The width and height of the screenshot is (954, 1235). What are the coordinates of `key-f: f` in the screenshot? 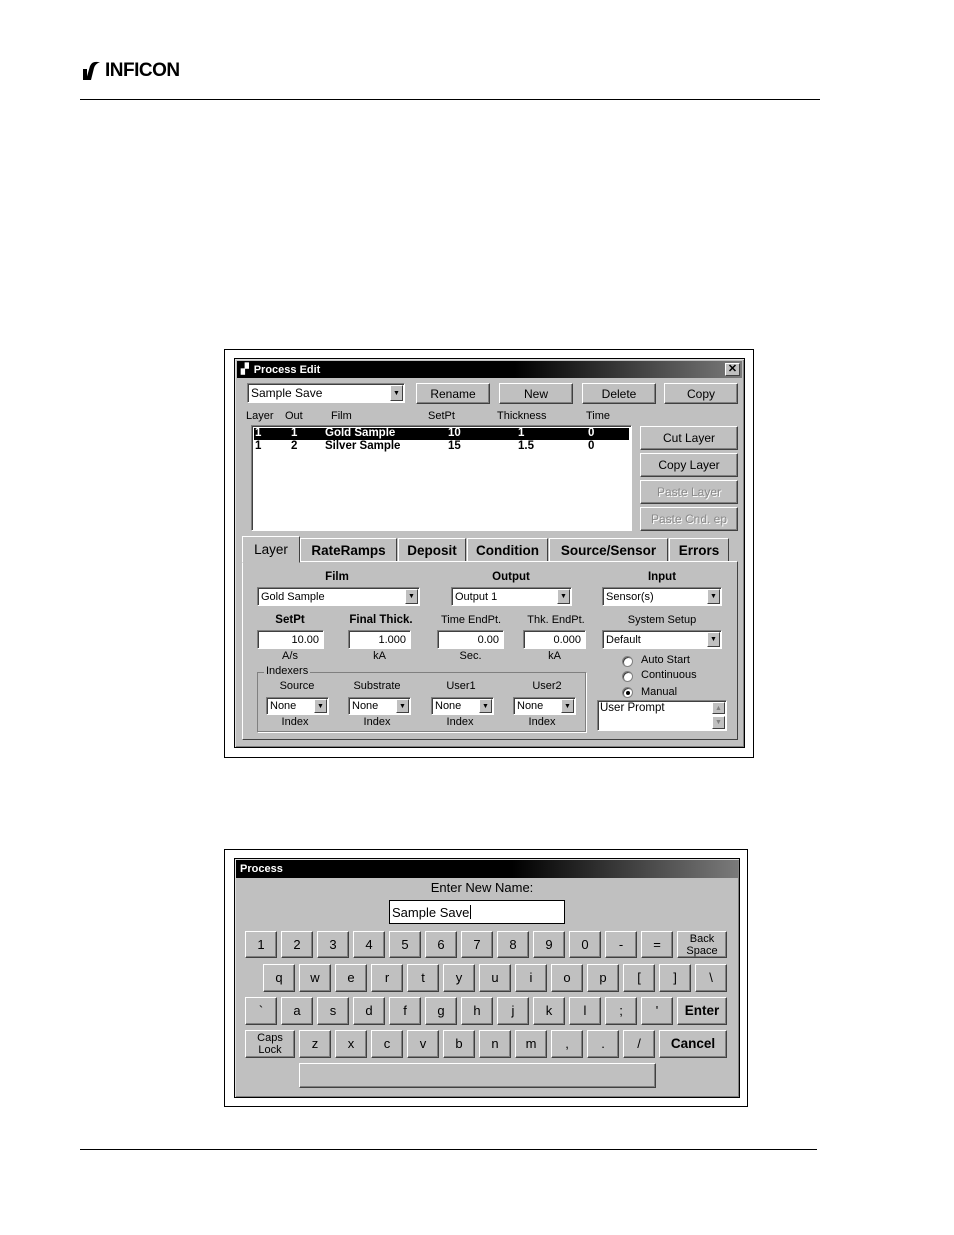 It's located at (405, 1011).